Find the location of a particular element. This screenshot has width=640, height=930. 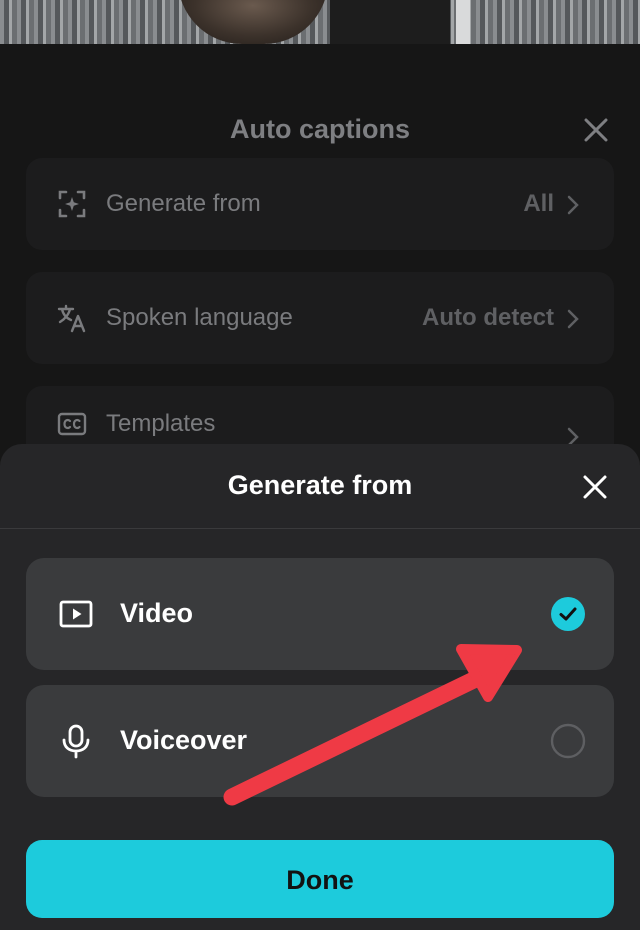

video-preview is located at coordinates (320, 22).